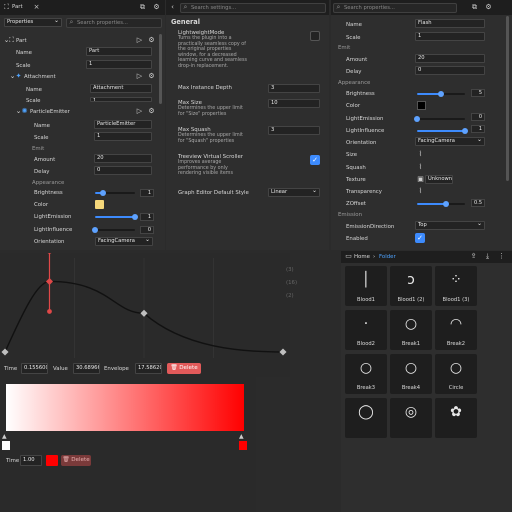  I want to click on upload-icon: ⇪, so click(473, 256).